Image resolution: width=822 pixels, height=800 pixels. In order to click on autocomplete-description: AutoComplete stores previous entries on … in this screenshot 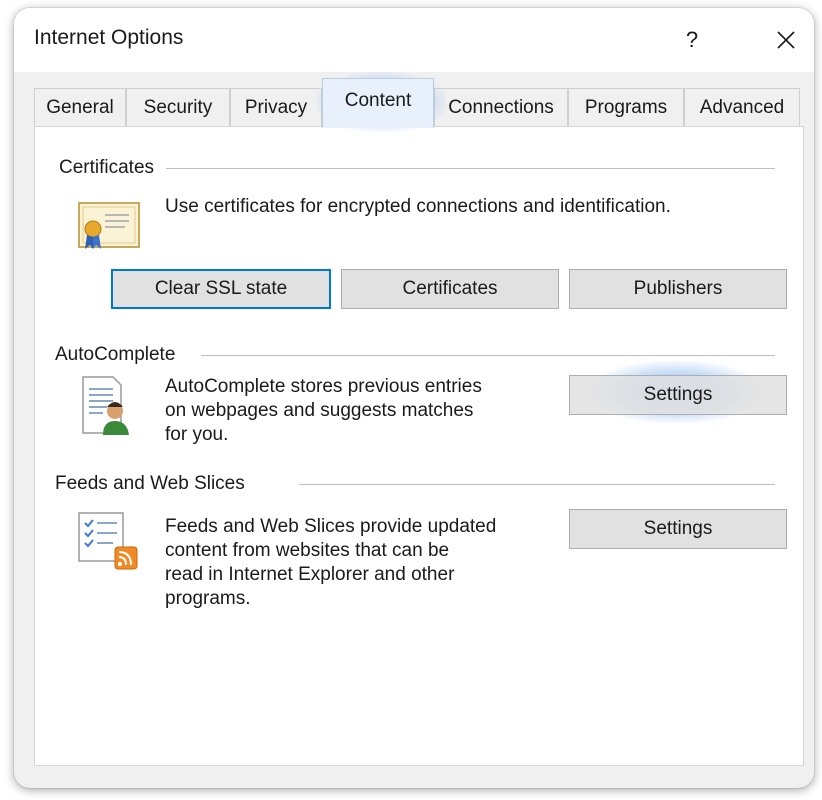, I will do `click(323, 411)`.